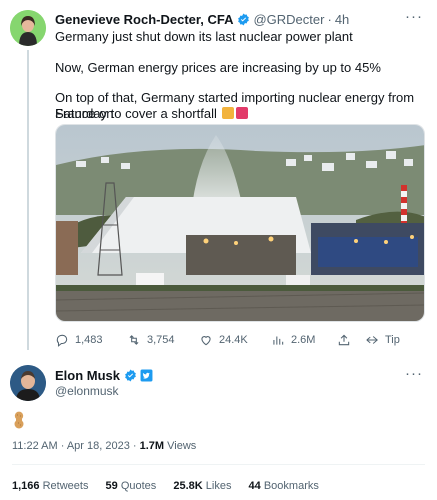 Image resolution: width=437 pixels, height=500 pixels. I want to click on quotes-stat: 59 Quotes, so click(131, 486).